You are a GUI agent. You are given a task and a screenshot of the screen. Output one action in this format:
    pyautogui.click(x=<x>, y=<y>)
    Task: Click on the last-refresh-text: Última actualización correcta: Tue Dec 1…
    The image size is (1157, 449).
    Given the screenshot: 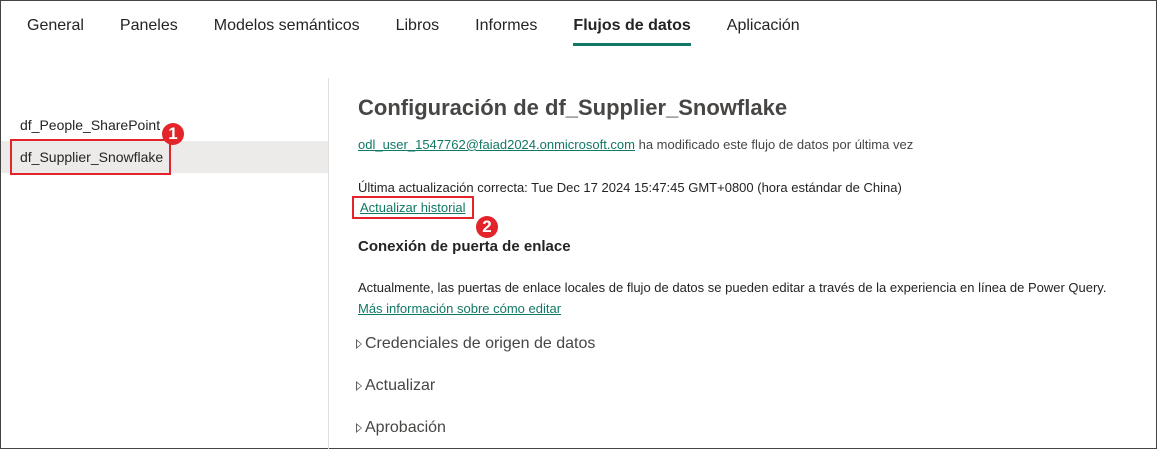 What is the action you would take?
    pyautogui.click(x=630, y=187)
    